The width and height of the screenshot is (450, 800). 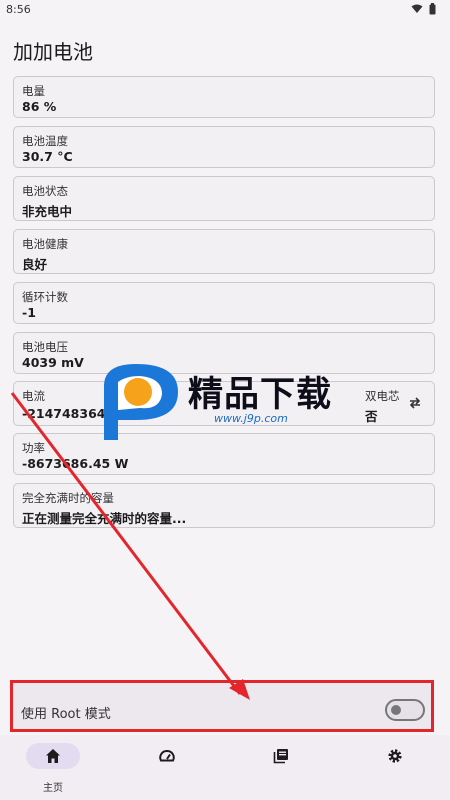 I want to click on toggle-knob, so click(x=396, y=710).